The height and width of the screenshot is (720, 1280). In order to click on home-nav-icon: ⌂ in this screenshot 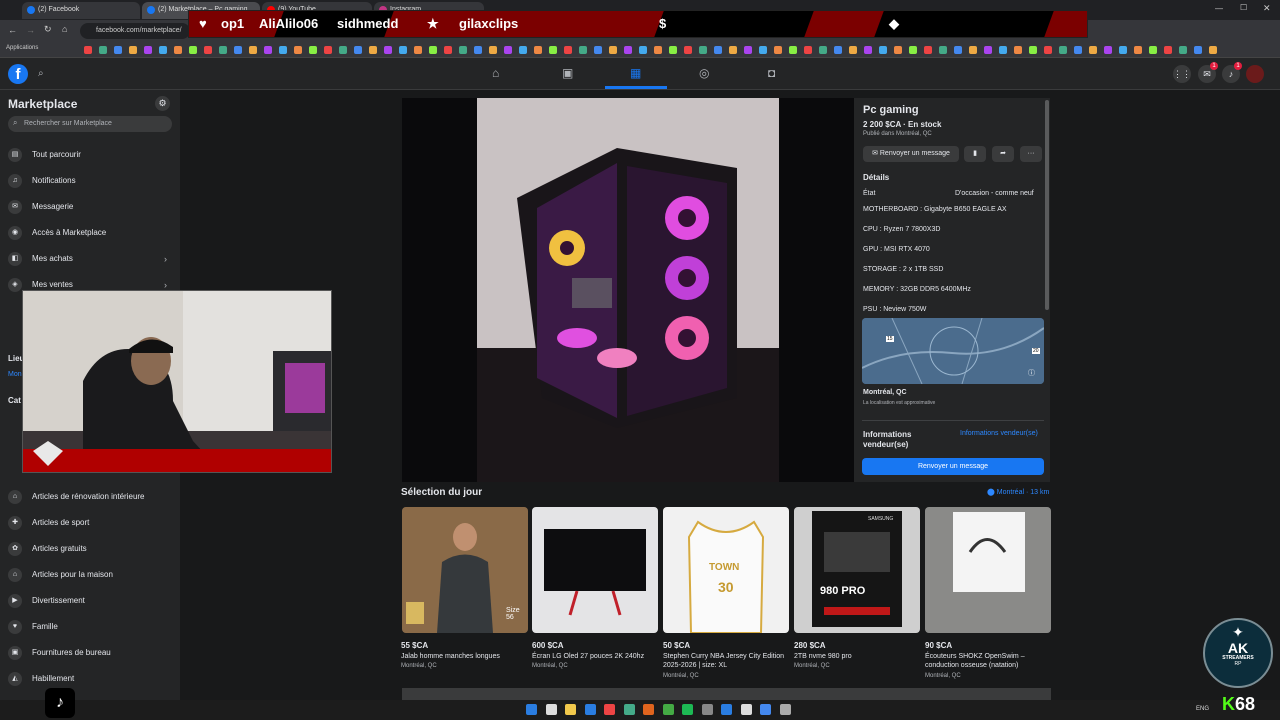, I will do `click(495, 73)`.